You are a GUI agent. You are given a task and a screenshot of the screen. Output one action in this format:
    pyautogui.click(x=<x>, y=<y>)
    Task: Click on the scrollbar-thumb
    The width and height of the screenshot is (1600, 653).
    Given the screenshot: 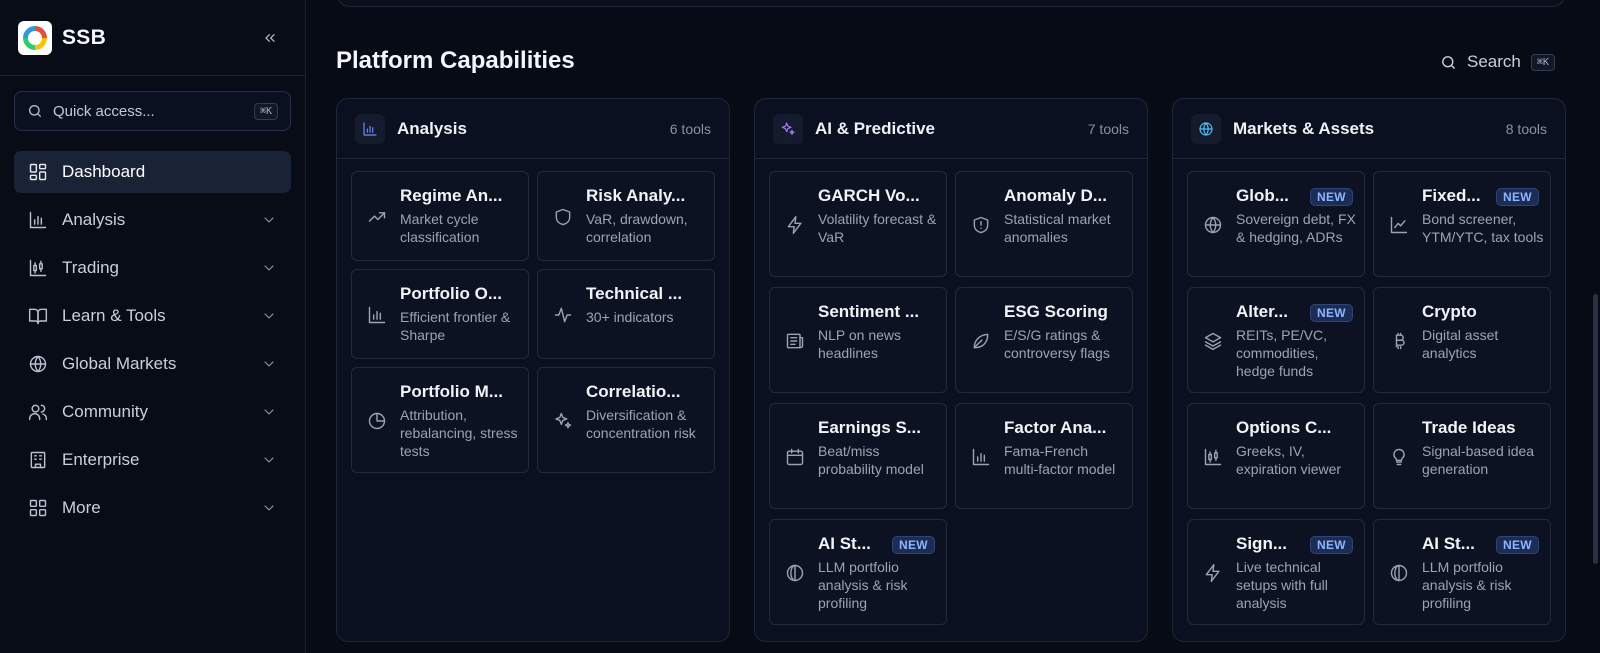 What is the action you would take?
    pyautogui.click(x=1595, y=429)
    